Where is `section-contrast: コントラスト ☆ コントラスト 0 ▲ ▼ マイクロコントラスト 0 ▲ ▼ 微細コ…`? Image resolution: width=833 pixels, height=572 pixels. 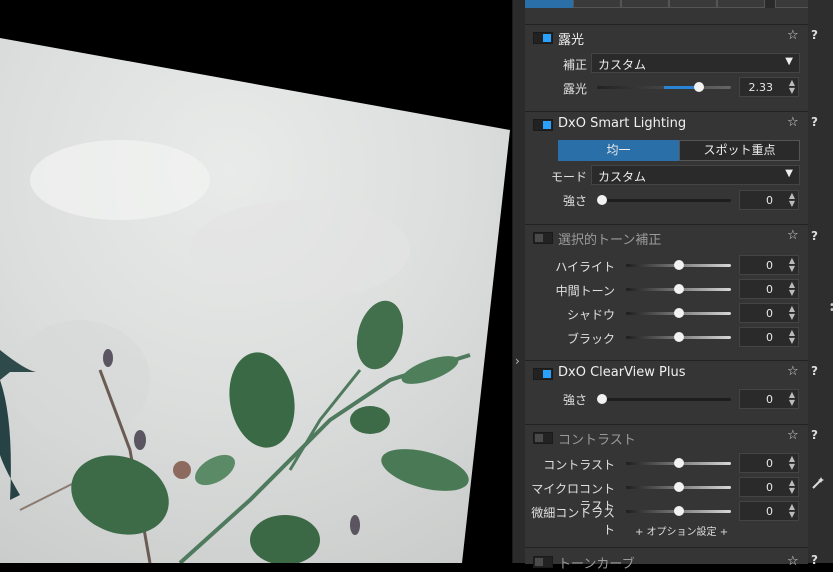
section-contrast: コントラスト ☆ コントラスト 0 ▲ ▼ マイクロコントラスト 0 ▲ ▼ 微細コ… is located at coordinates (666, 485).